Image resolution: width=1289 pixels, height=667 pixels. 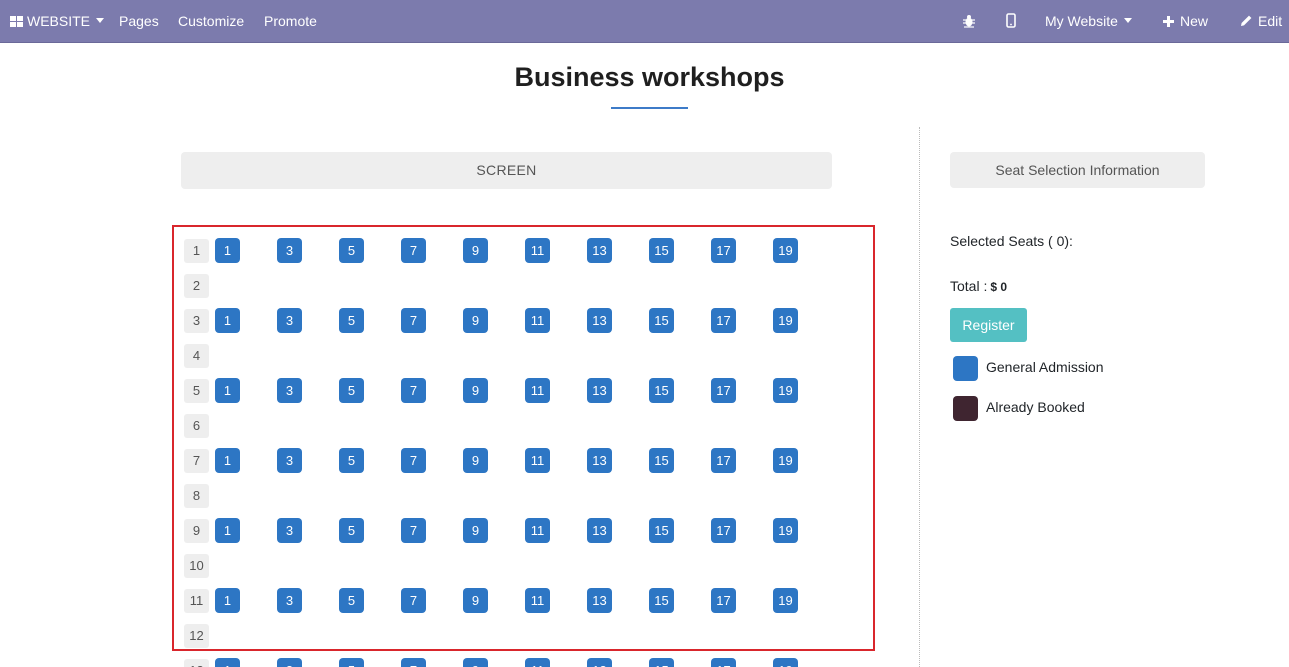 I want to click on row-label: 13, so click(x=196, y=663).